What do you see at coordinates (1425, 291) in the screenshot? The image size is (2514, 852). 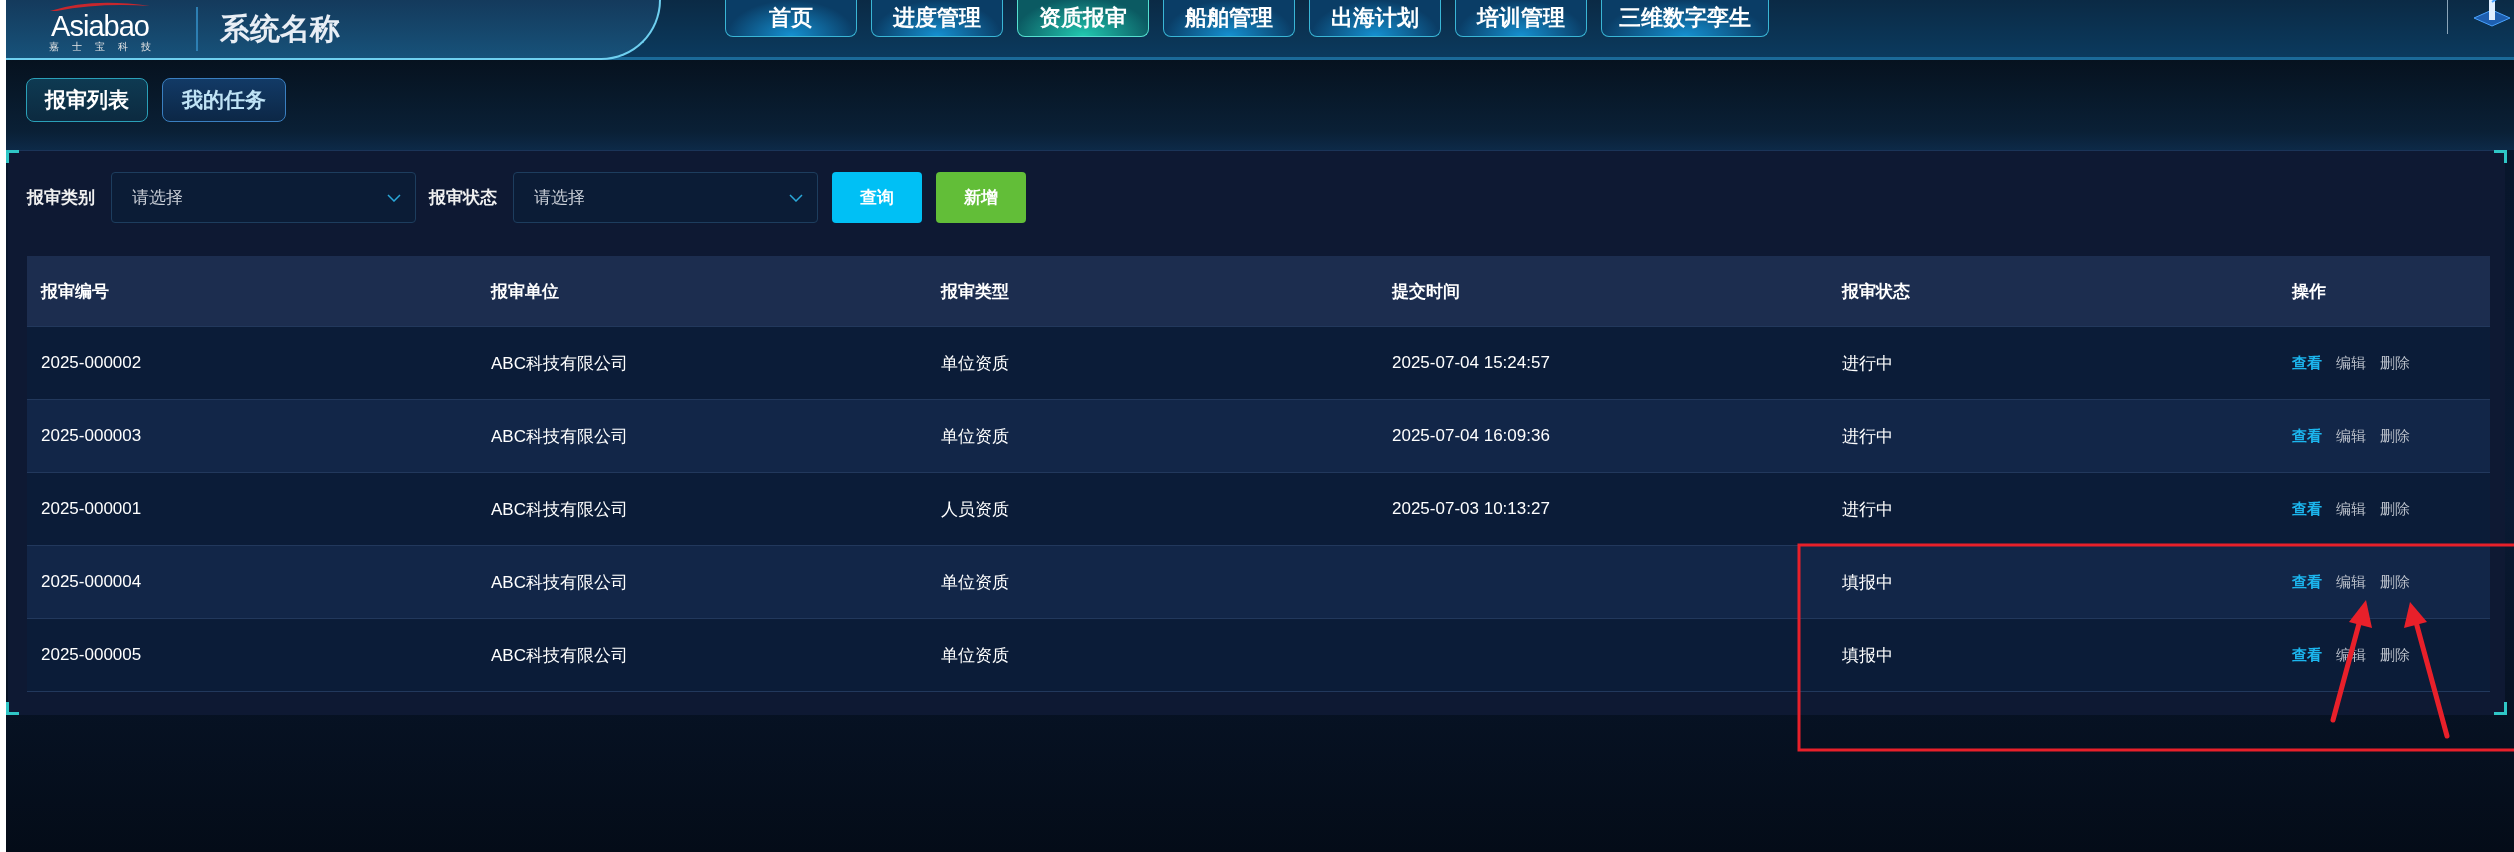 I see `column-header: 提交时间` at bounding box center [1425, 291].